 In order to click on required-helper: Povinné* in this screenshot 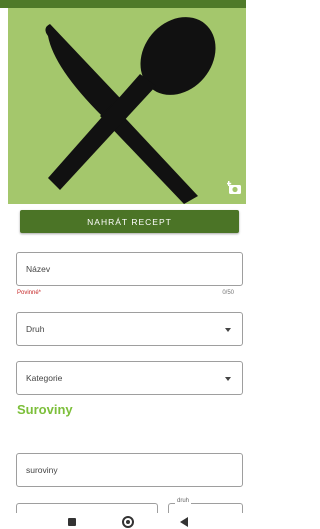, I will do `click(29, 293)`.